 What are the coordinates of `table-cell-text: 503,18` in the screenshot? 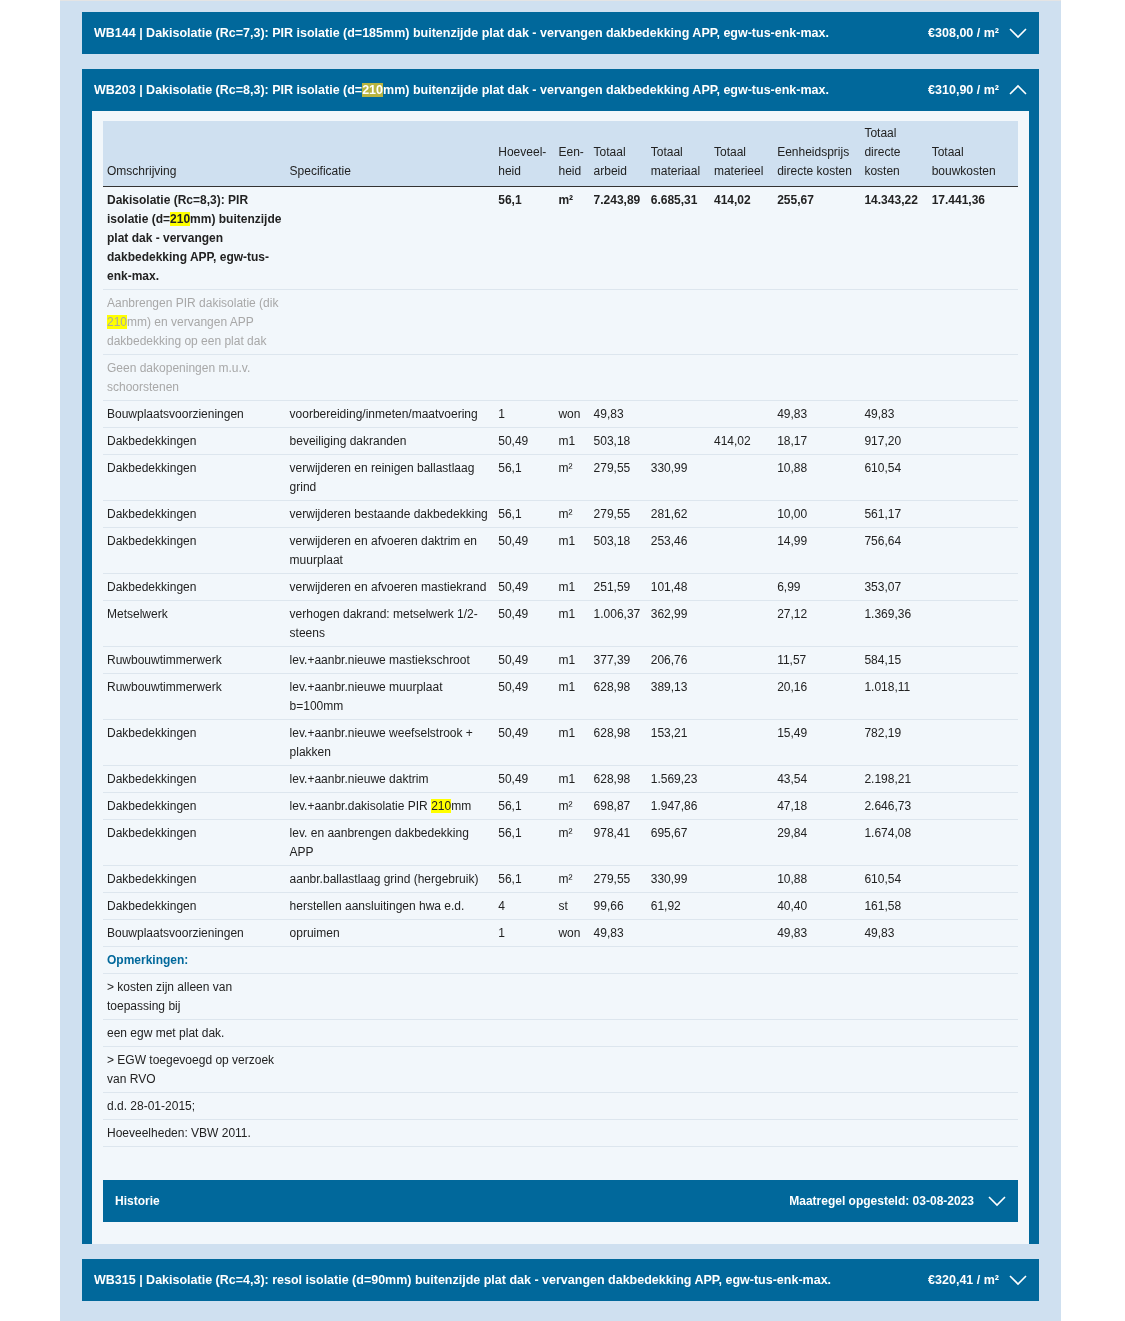 It's located at (612, 541).